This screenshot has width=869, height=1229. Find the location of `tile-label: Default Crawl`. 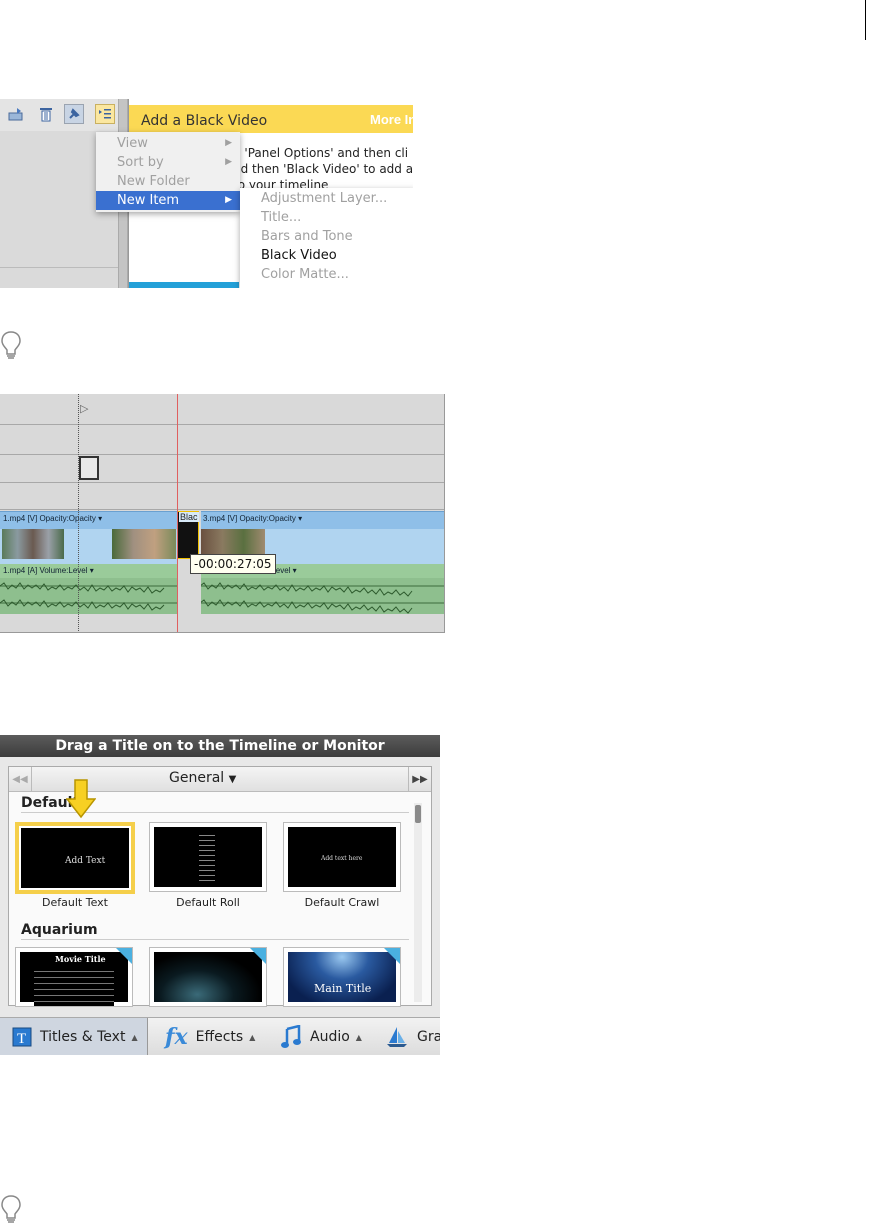

tile-label: Default Crawl is located at coordinates (342, 902).